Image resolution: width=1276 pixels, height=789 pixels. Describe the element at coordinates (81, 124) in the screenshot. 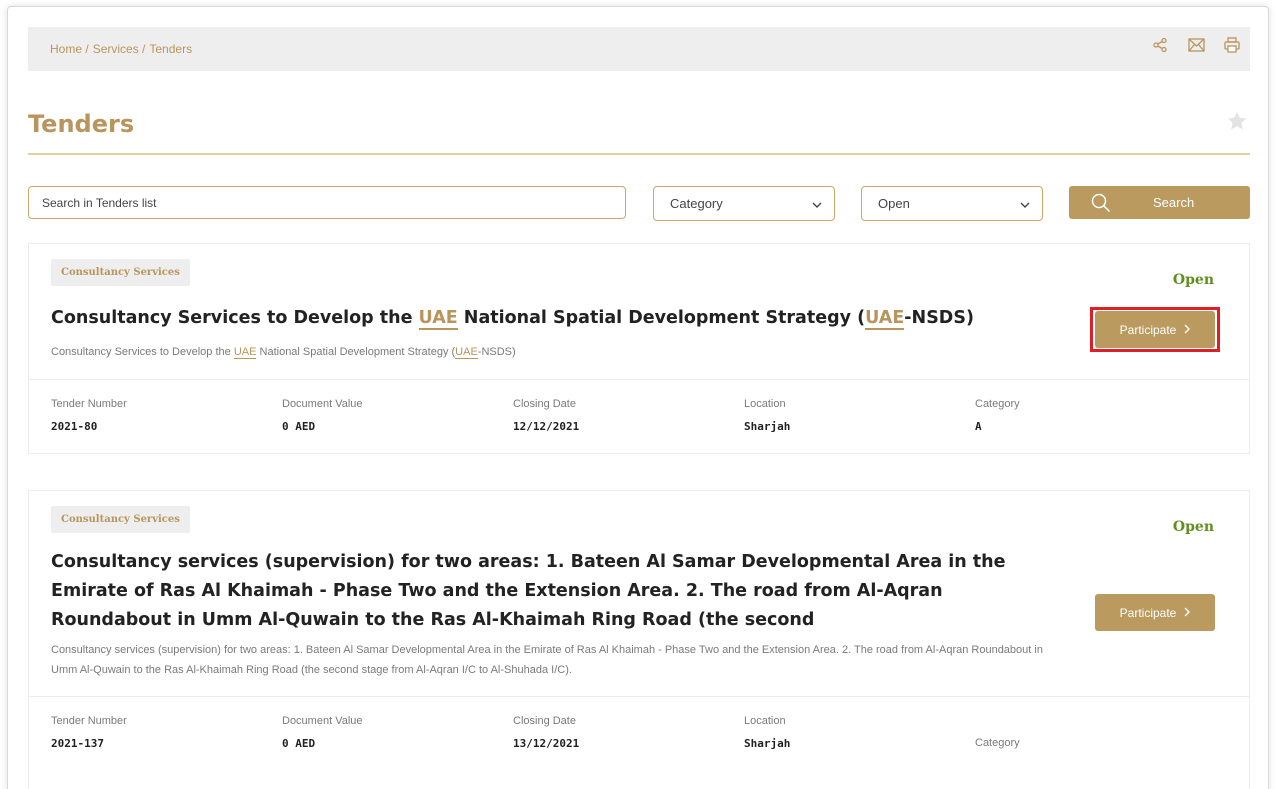

I see `page-title: Tenders` at that location.